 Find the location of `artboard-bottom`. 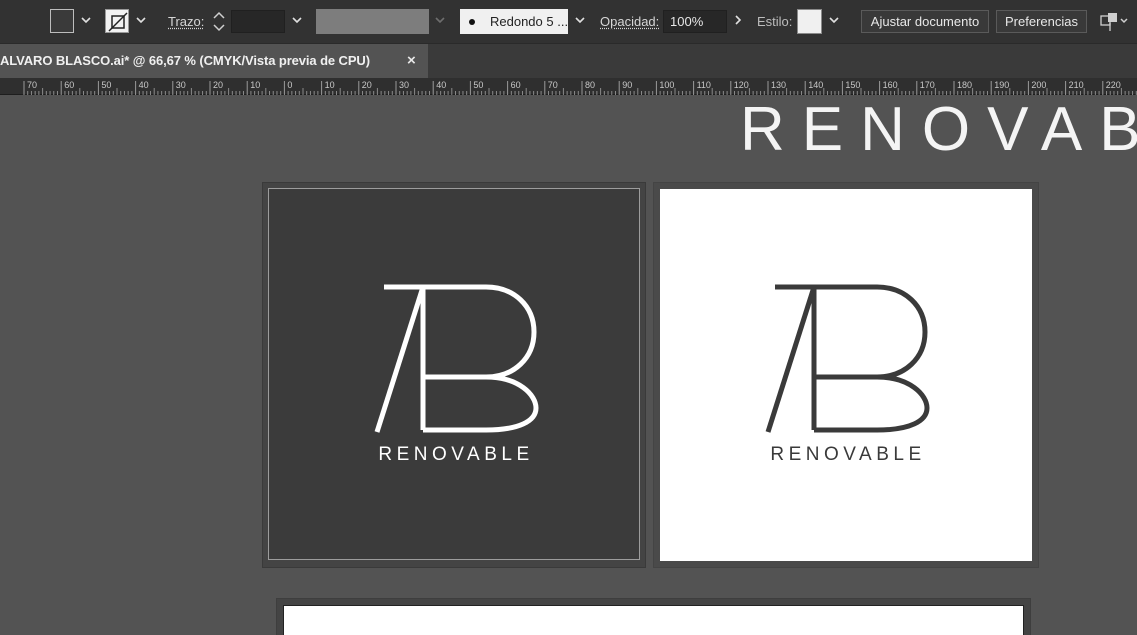

artboard-bottom is located at coordinates (653, 616).